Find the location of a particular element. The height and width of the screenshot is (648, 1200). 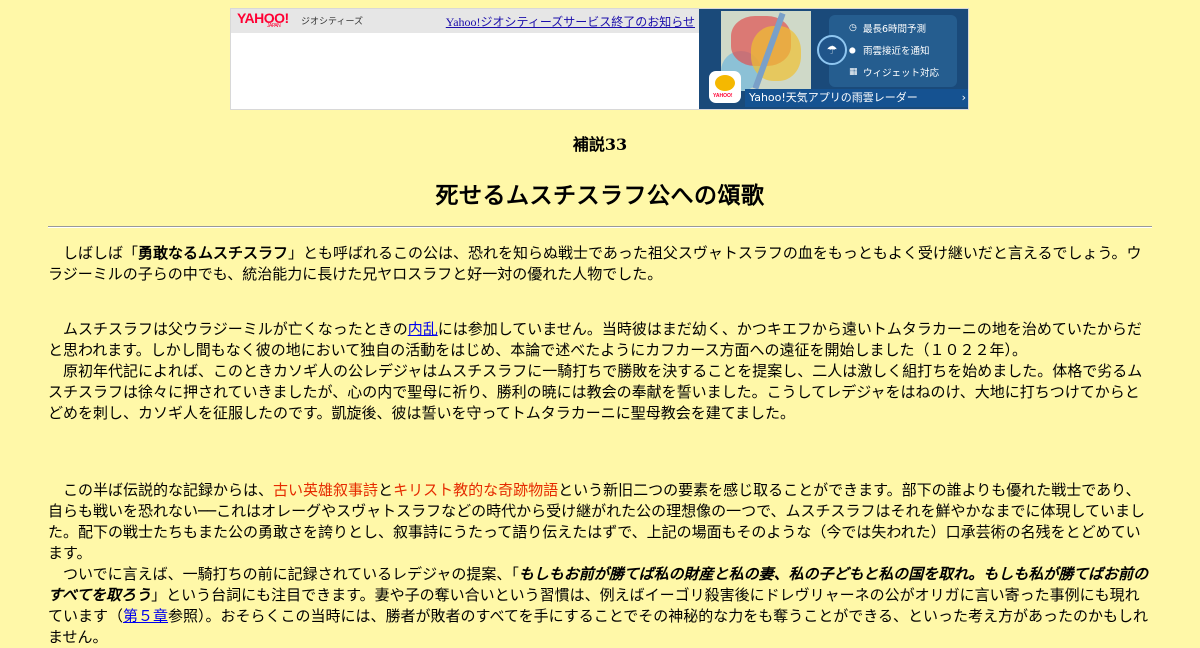

feature-item: ◷ 最長6時間予測 is located at coordinates (893, 28).